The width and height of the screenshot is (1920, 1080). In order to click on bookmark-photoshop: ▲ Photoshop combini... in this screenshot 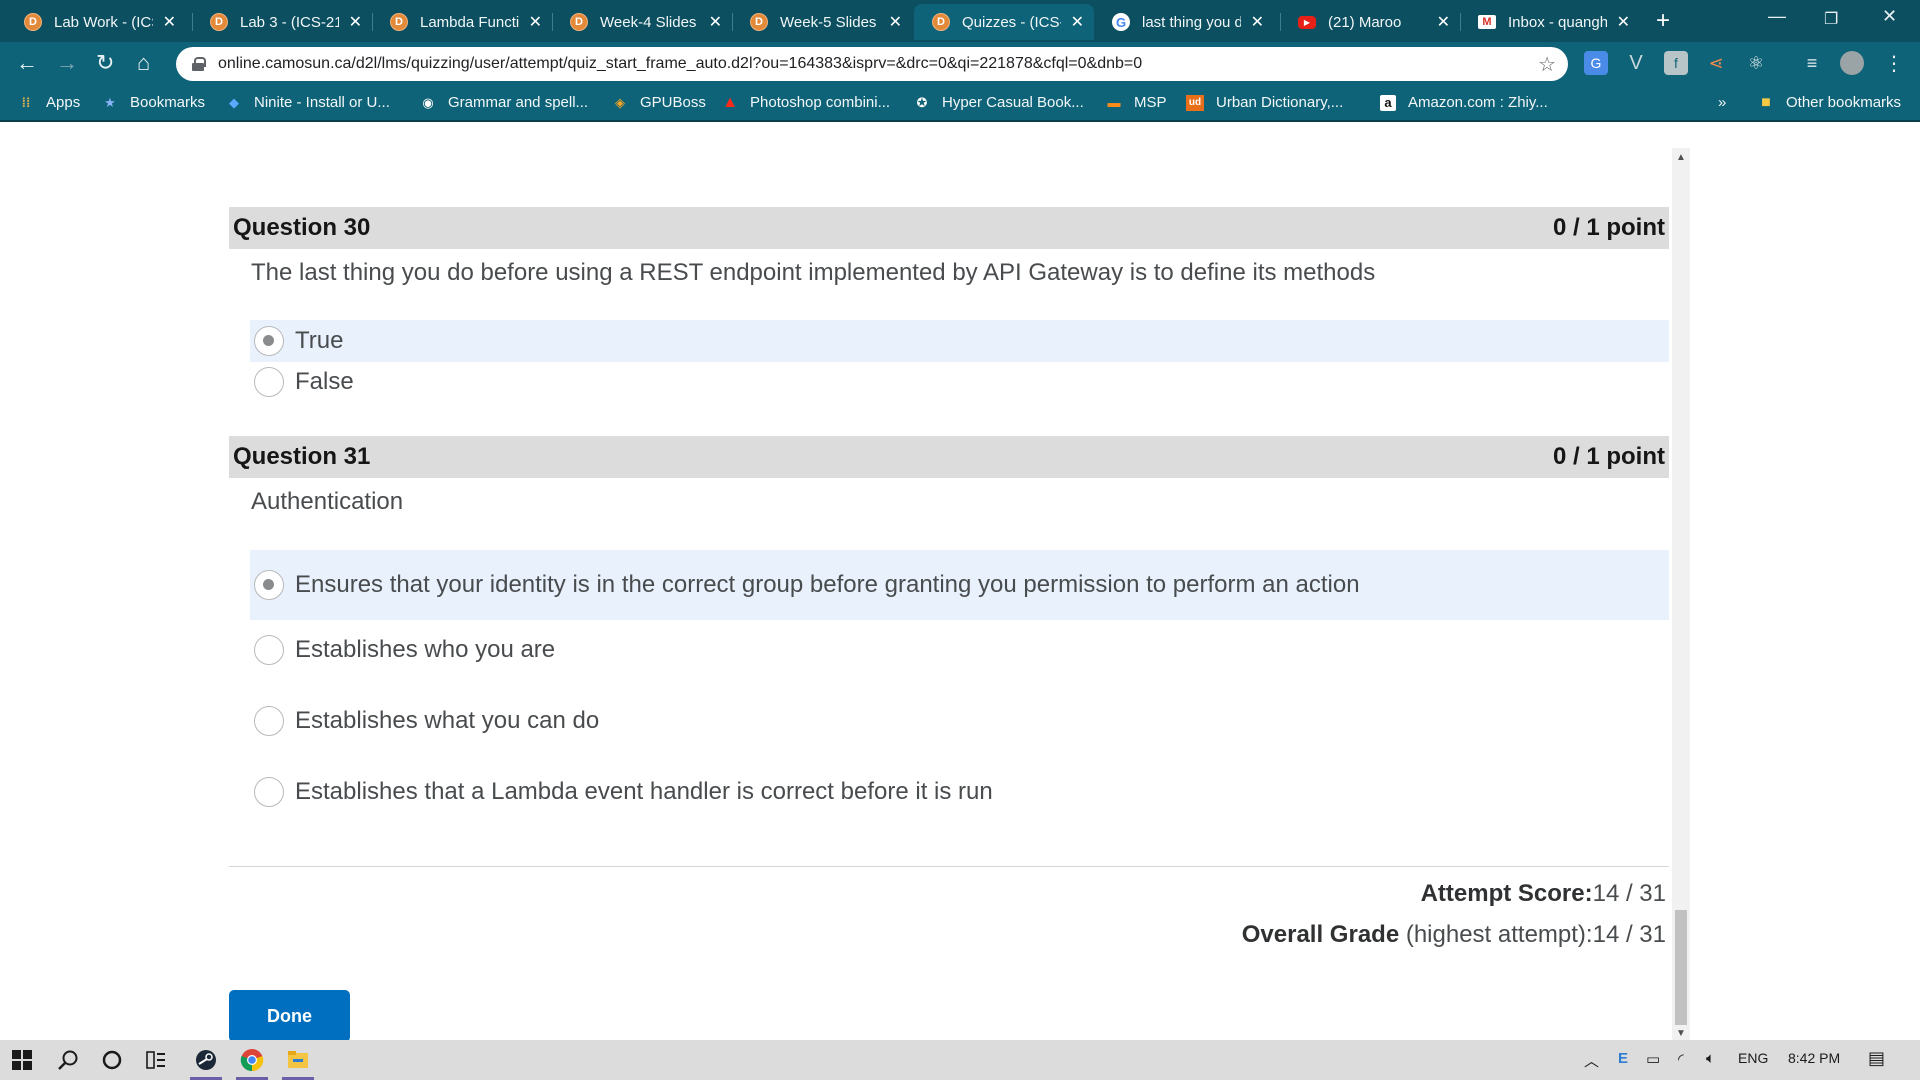, I will do `click(806, 102)`.